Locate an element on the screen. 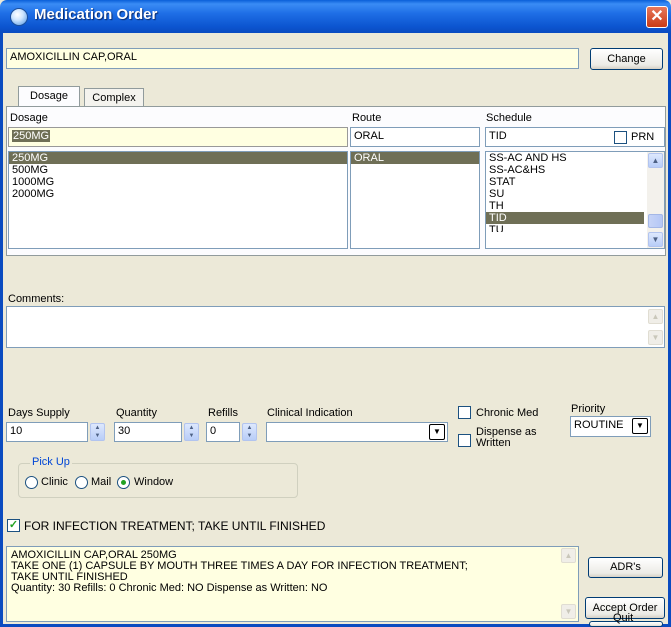 This screenshot has height=627, width=671. schedule-option: TU is located at coordinates (575, 228).